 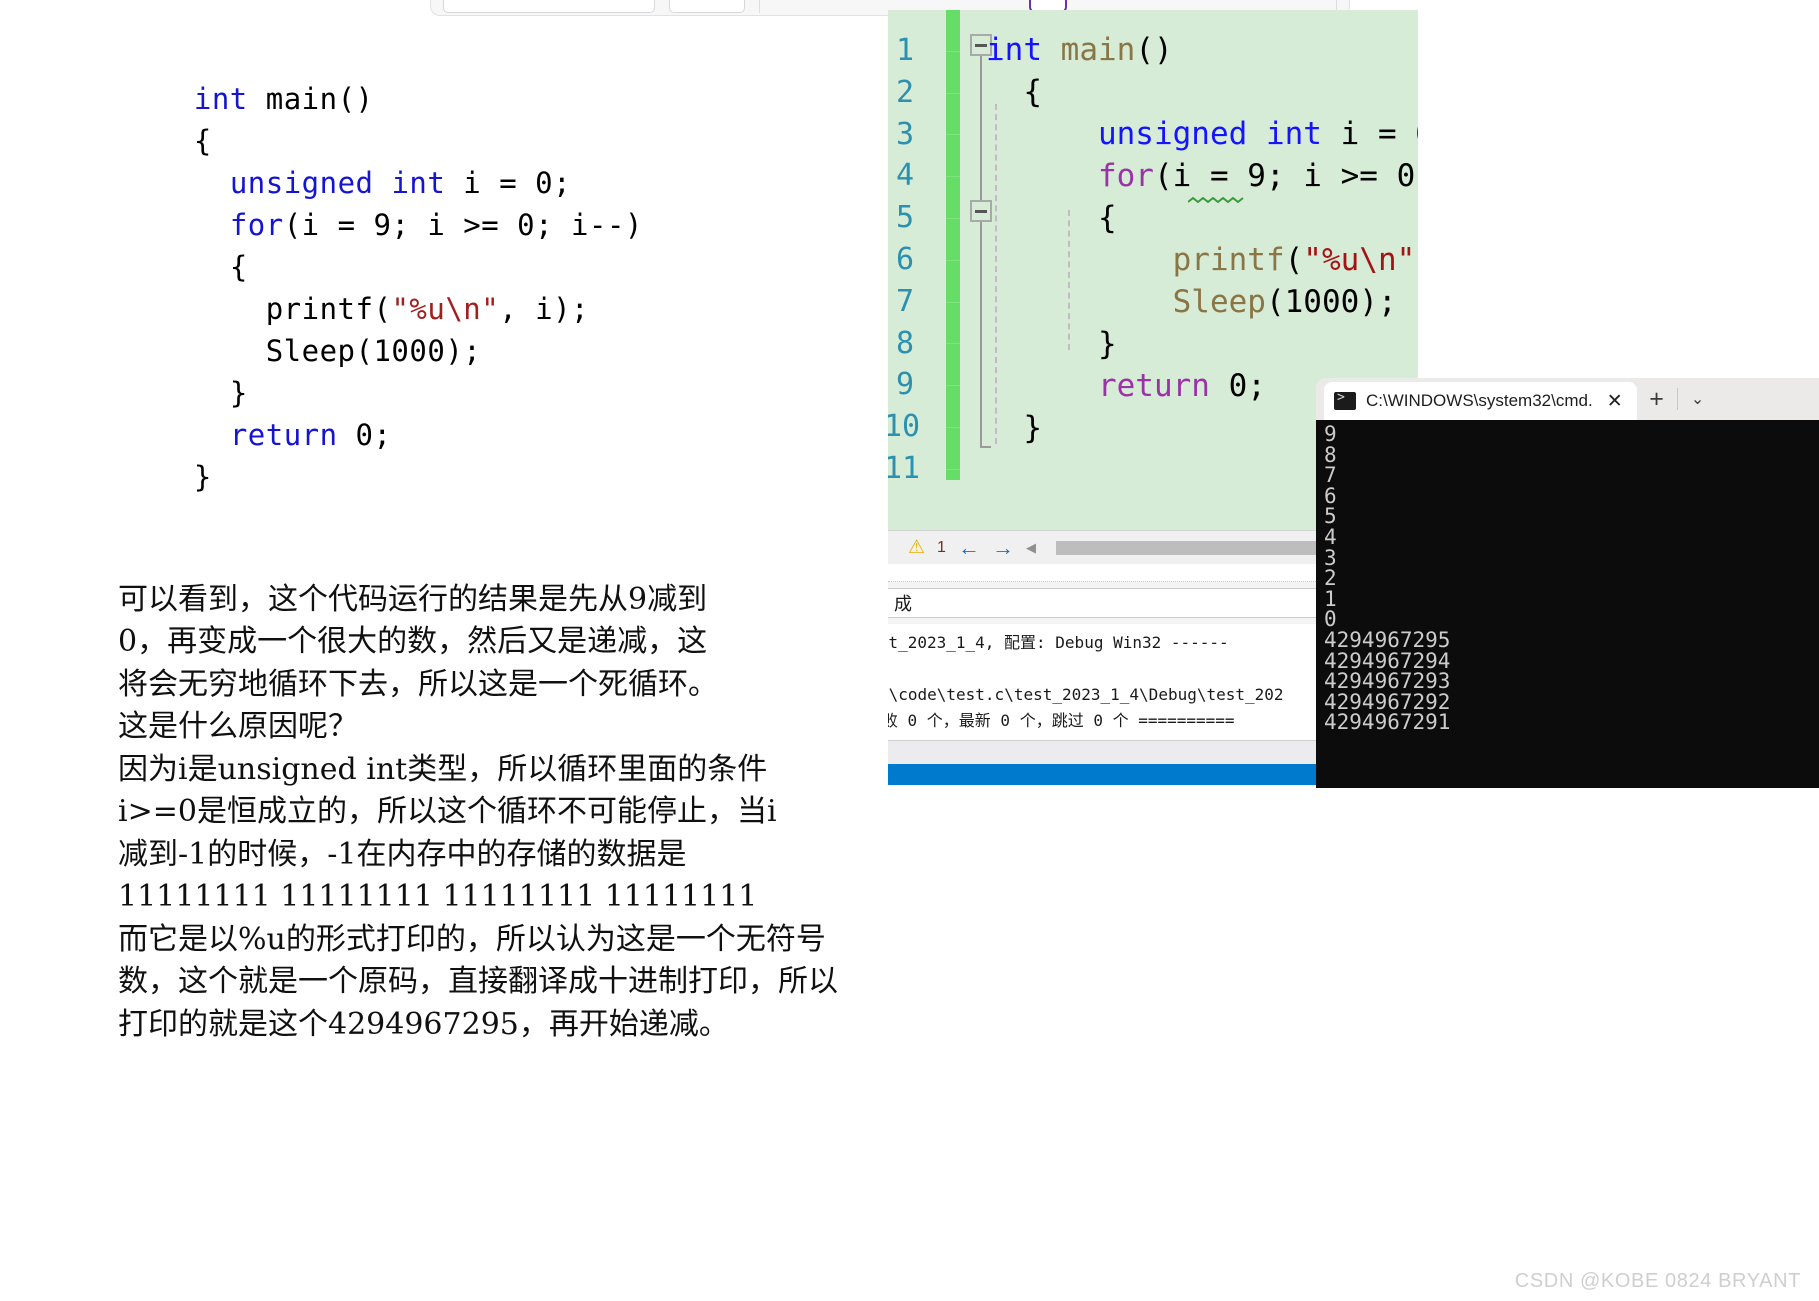 I want to click on console-output-line: 7, so click(x=1330, y=475).